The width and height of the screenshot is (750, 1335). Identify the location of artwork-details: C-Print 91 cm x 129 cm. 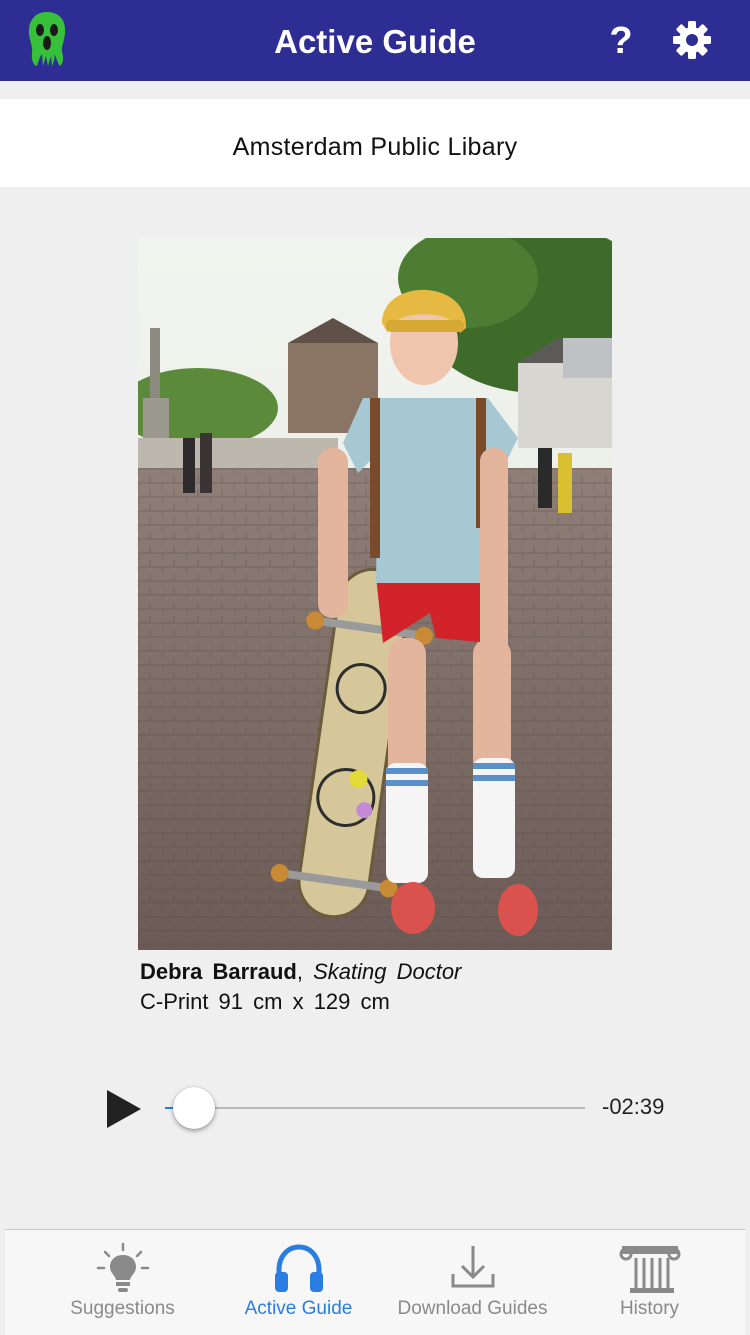
(265, 1001).